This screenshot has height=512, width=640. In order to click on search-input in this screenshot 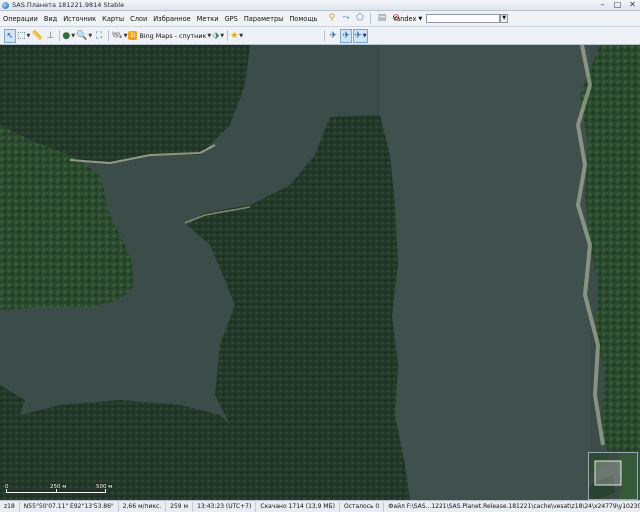, I will do `click(463, 18)`.